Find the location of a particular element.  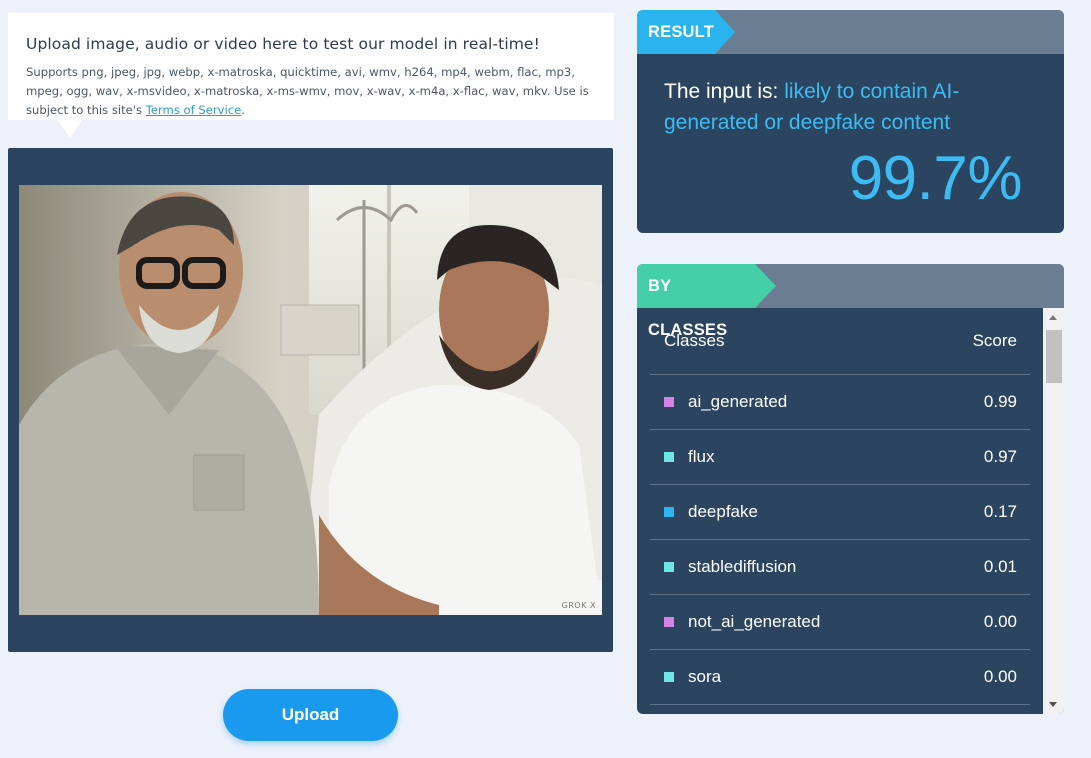

table-row: not_ai_generated 0.00 is located at coordinates (840, 622).